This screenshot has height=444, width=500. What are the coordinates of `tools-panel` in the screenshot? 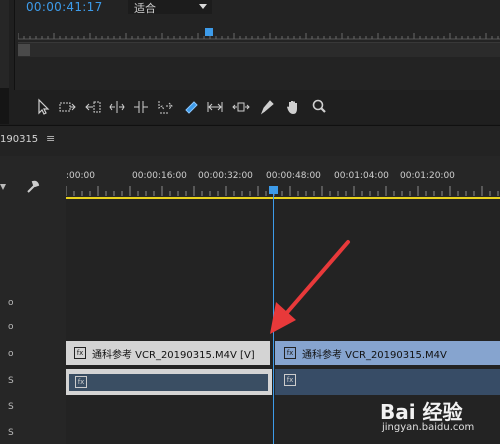 It's located at (257, 107).